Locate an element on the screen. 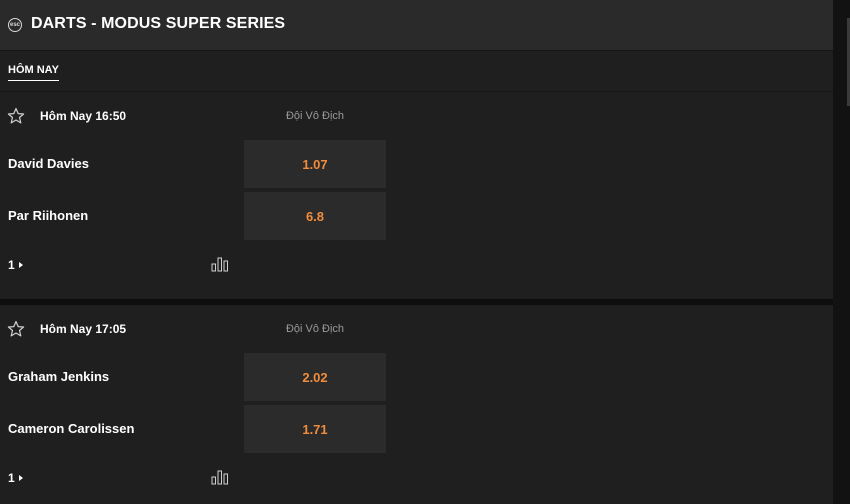  sport-logo-icon: esc is located at coordinates (15, 25).